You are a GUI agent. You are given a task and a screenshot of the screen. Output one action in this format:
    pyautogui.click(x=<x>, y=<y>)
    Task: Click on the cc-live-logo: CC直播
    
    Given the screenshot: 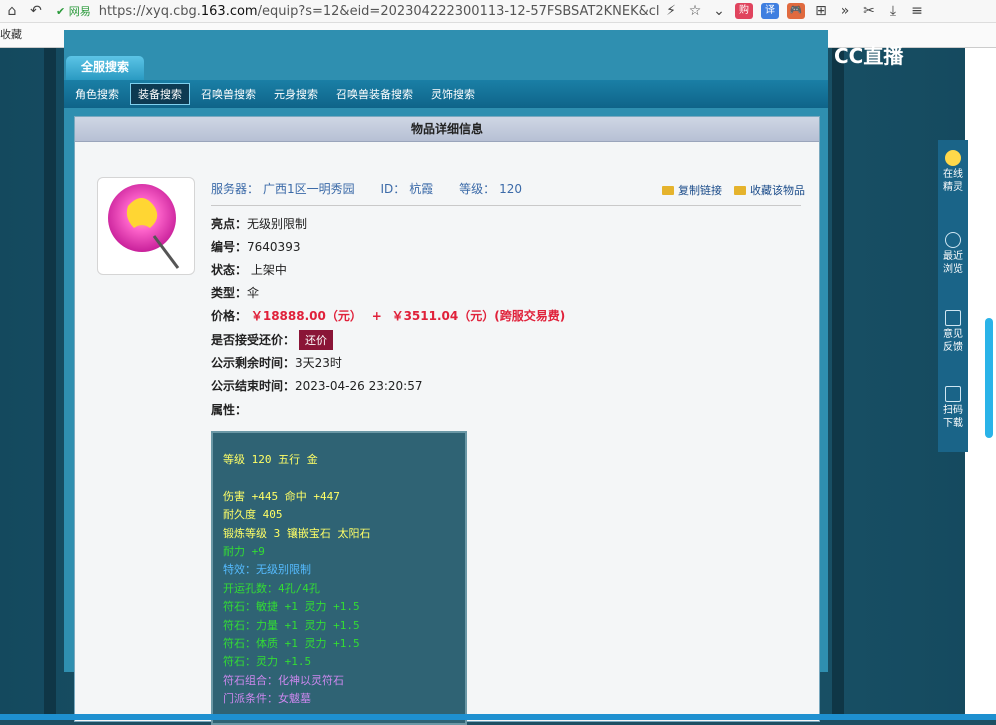 What is the action you would take?
    pyautogui.click(x=869, y=56)
    